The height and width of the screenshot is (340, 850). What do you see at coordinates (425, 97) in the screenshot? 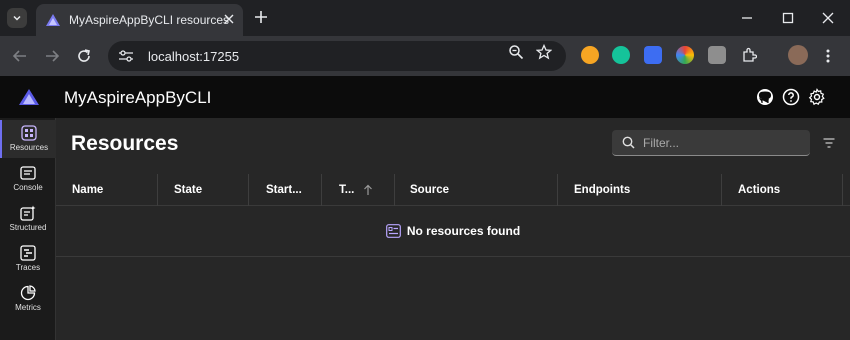
I see `app-header: MyAspireAppByCLI` at bounding box center [425, 97].